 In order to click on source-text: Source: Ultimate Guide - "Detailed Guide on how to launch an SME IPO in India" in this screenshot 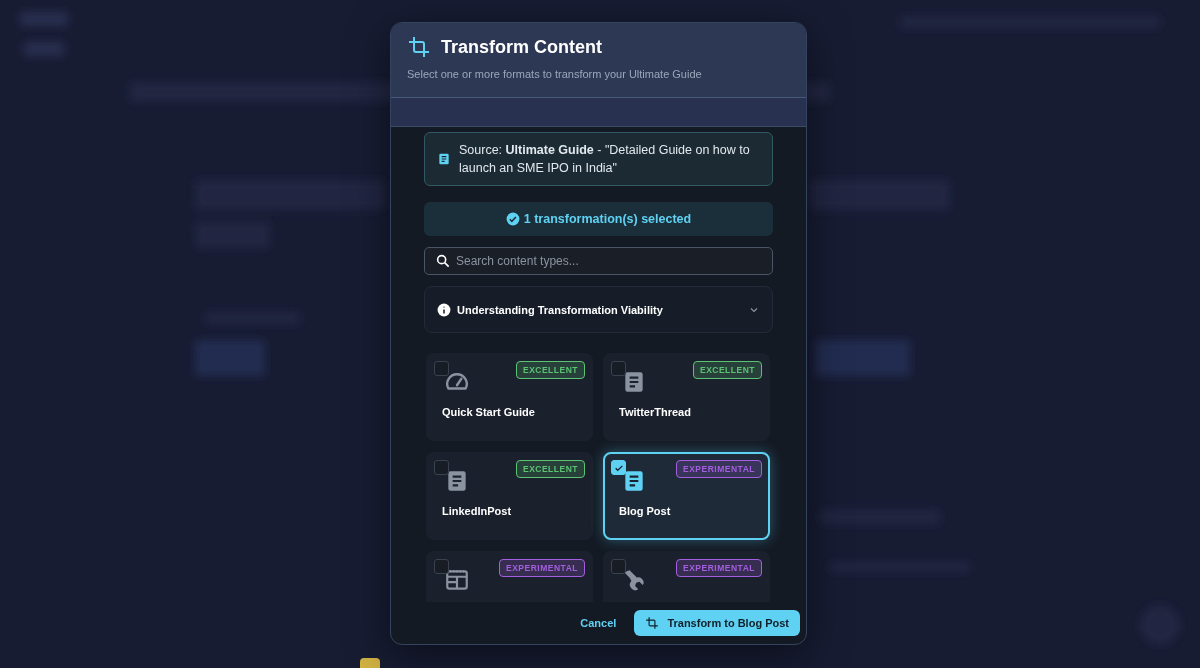, I will do `click(605, 159)`.